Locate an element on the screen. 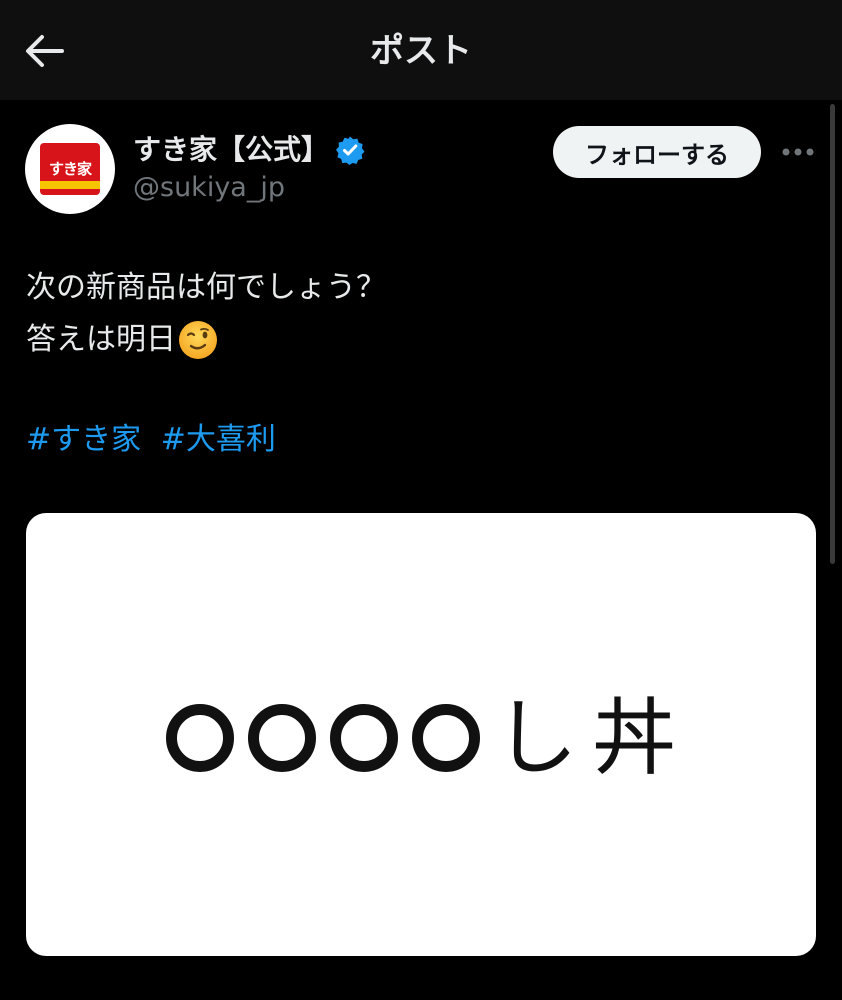 The width and height of the screenshot is (842, 1000). winking-face-icon is located at coordinates (198, 340).